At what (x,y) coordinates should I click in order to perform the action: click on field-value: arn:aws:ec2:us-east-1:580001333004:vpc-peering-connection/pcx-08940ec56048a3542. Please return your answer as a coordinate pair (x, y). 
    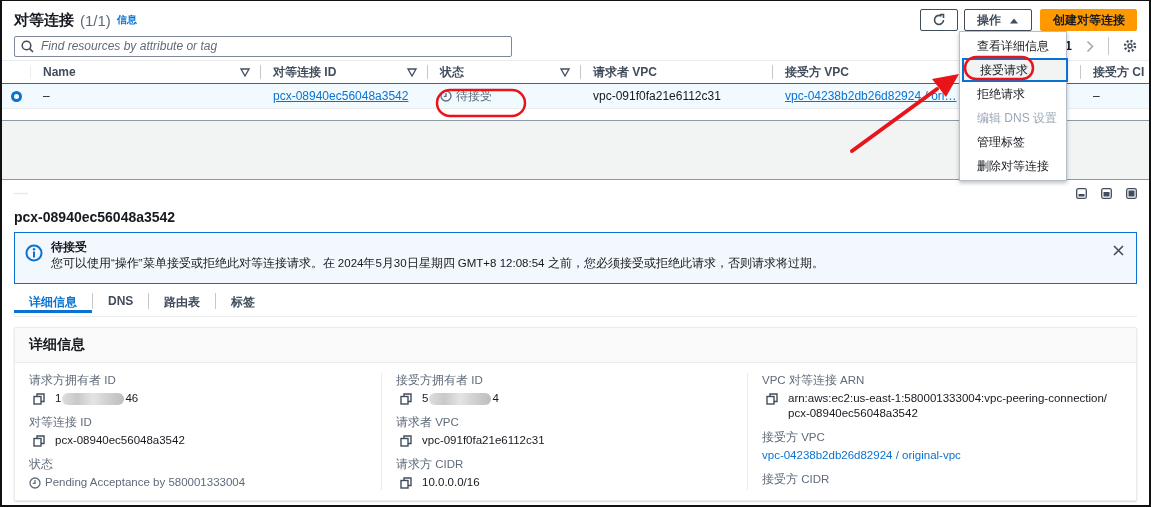
    Looking at the image, I should click on (948, 406).